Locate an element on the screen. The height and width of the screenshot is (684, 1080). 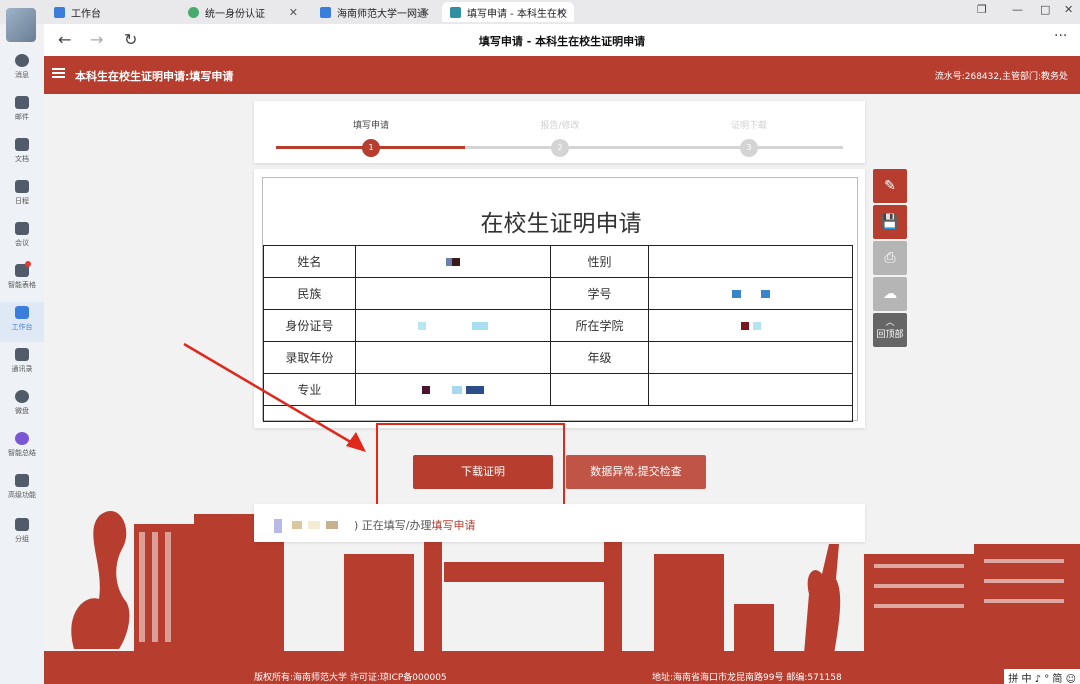
footer-copyright: 版权所有:海南师范大学 许可证:琼ICP备000005 is located at coordinates (350, 678).